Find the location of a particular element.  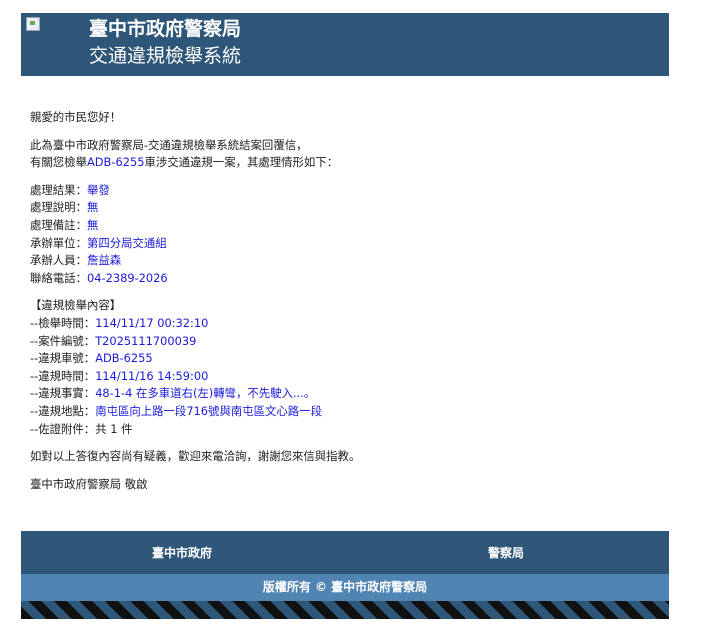

report-row: --檢舉時間：114/11/17 00:32:10 is located at coordinates (119, 322).